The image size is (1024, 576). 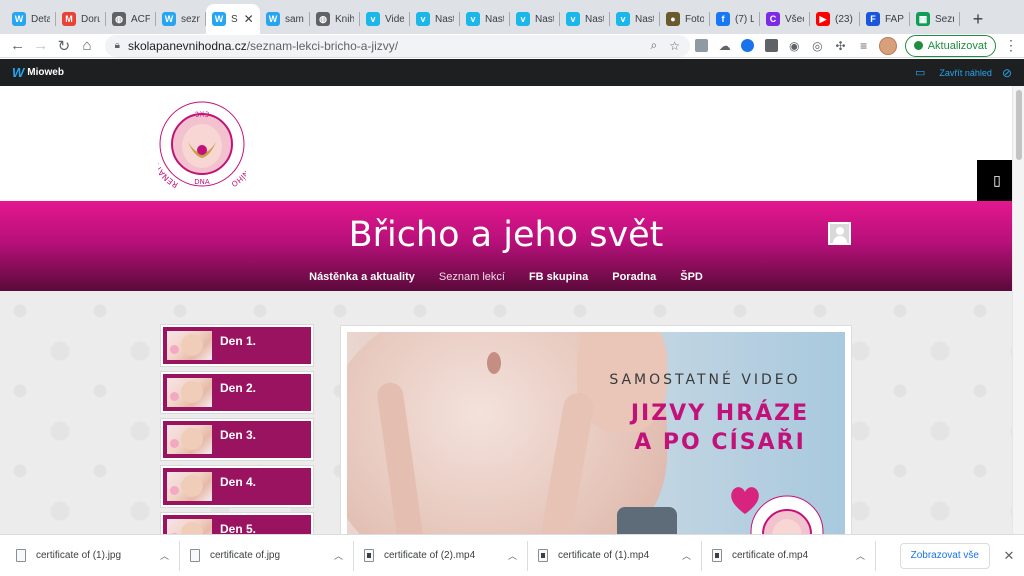 I want to click on bookmark-star-icon: ☆, so click(x=674, y=46).